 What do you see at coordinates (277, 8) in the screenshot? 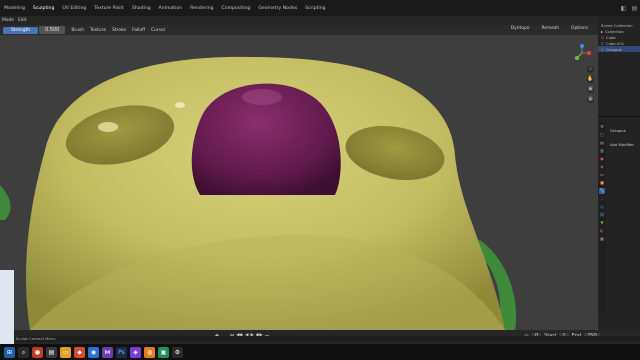
I see `tab-geometry-nodes: Geometry Nodes` at bounding box center [277, 8].